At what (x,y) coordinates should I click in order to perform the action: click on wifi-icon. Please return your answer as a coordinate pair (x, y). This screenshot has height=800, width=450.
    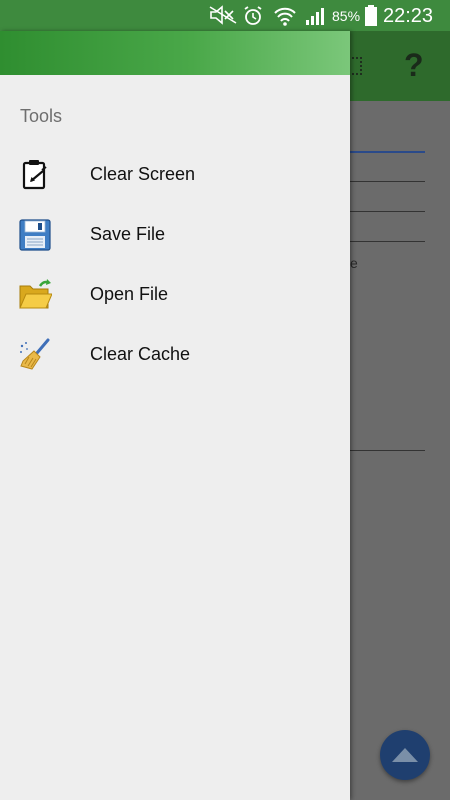
    Looking at the image, I should click on (285, 18).